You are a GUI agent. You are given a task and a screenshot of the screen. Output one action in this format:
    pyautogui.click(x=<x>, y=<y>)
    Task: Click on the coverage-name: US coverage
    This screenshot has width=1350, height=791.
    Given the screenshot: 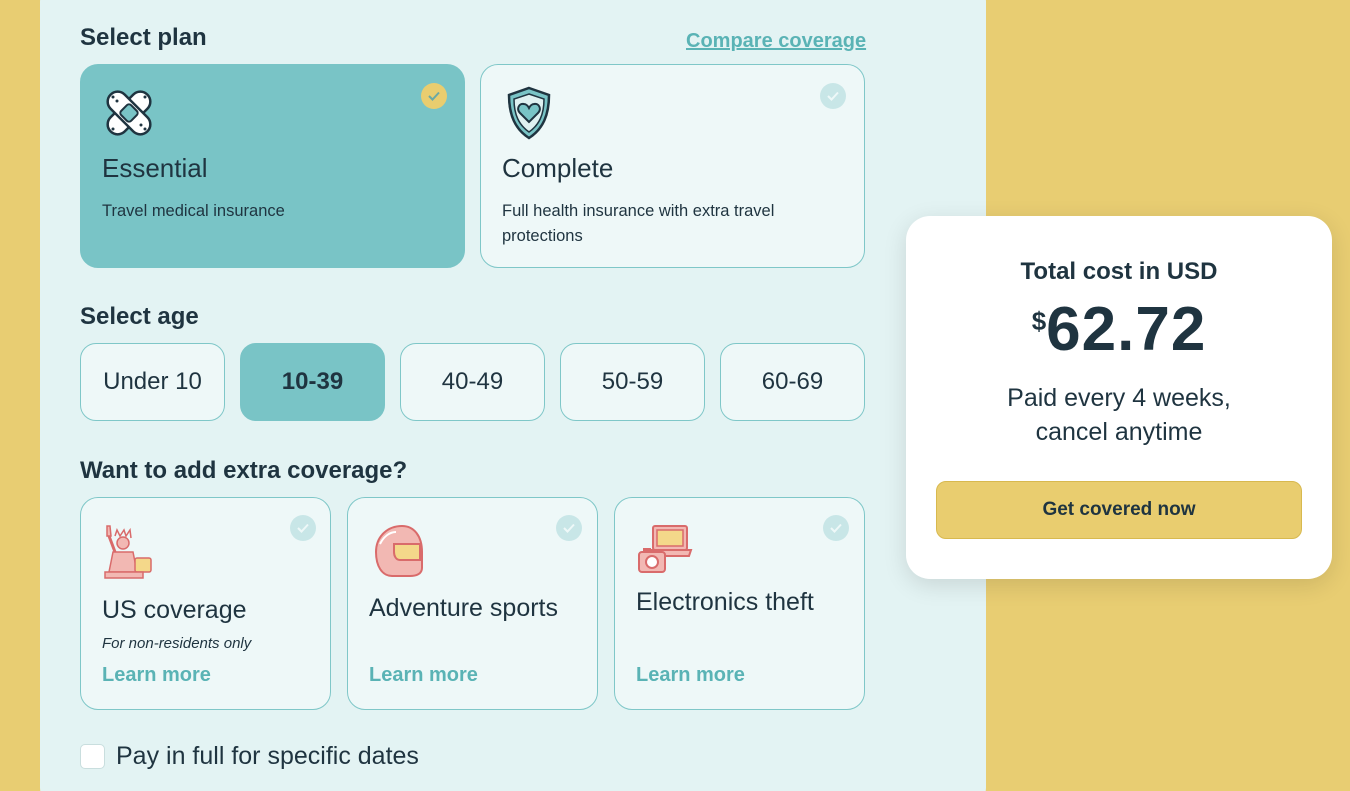 What is the action you would take?
    pyautogui.click(x=174, y=610)
    